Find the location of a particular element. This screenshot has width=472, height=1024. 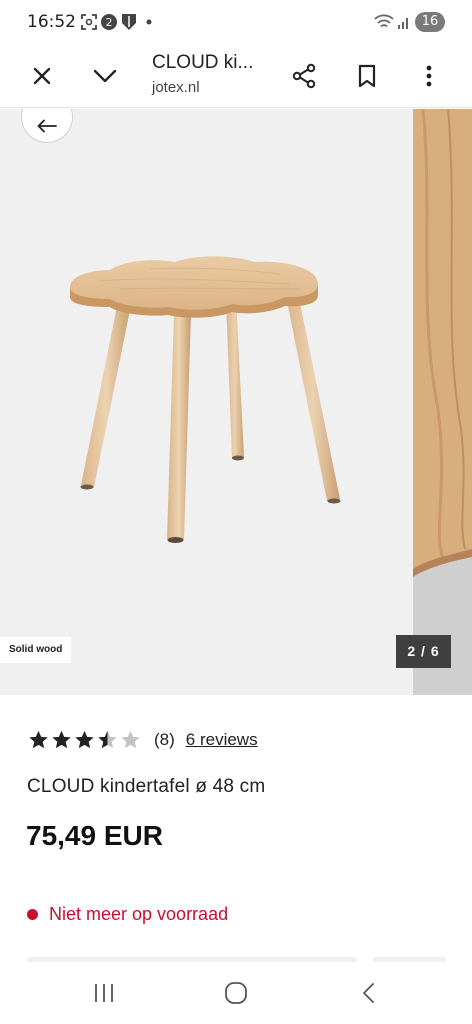

page-url: jotex.nl is located at coordinates (176, 87).